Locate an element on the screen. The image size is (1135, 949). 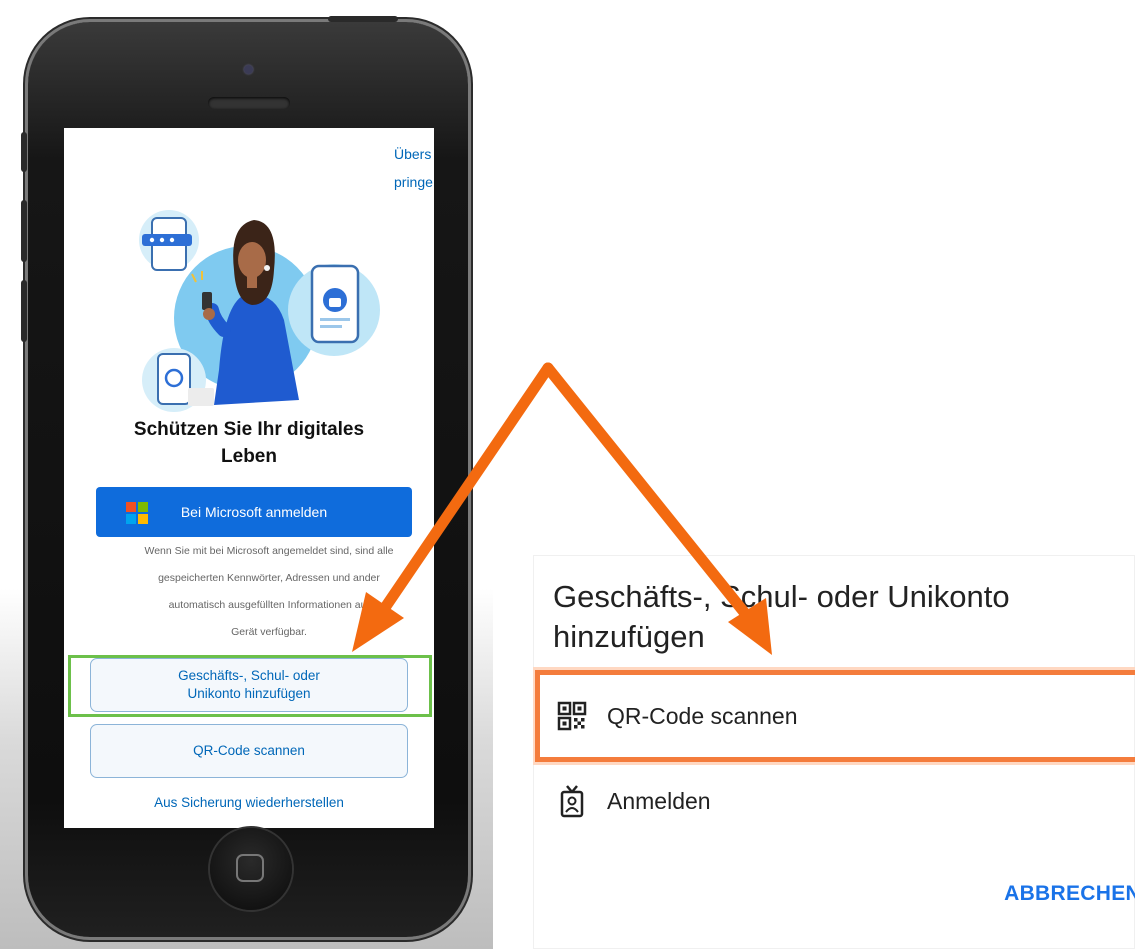
home-button is located at coordinates (251, 869).